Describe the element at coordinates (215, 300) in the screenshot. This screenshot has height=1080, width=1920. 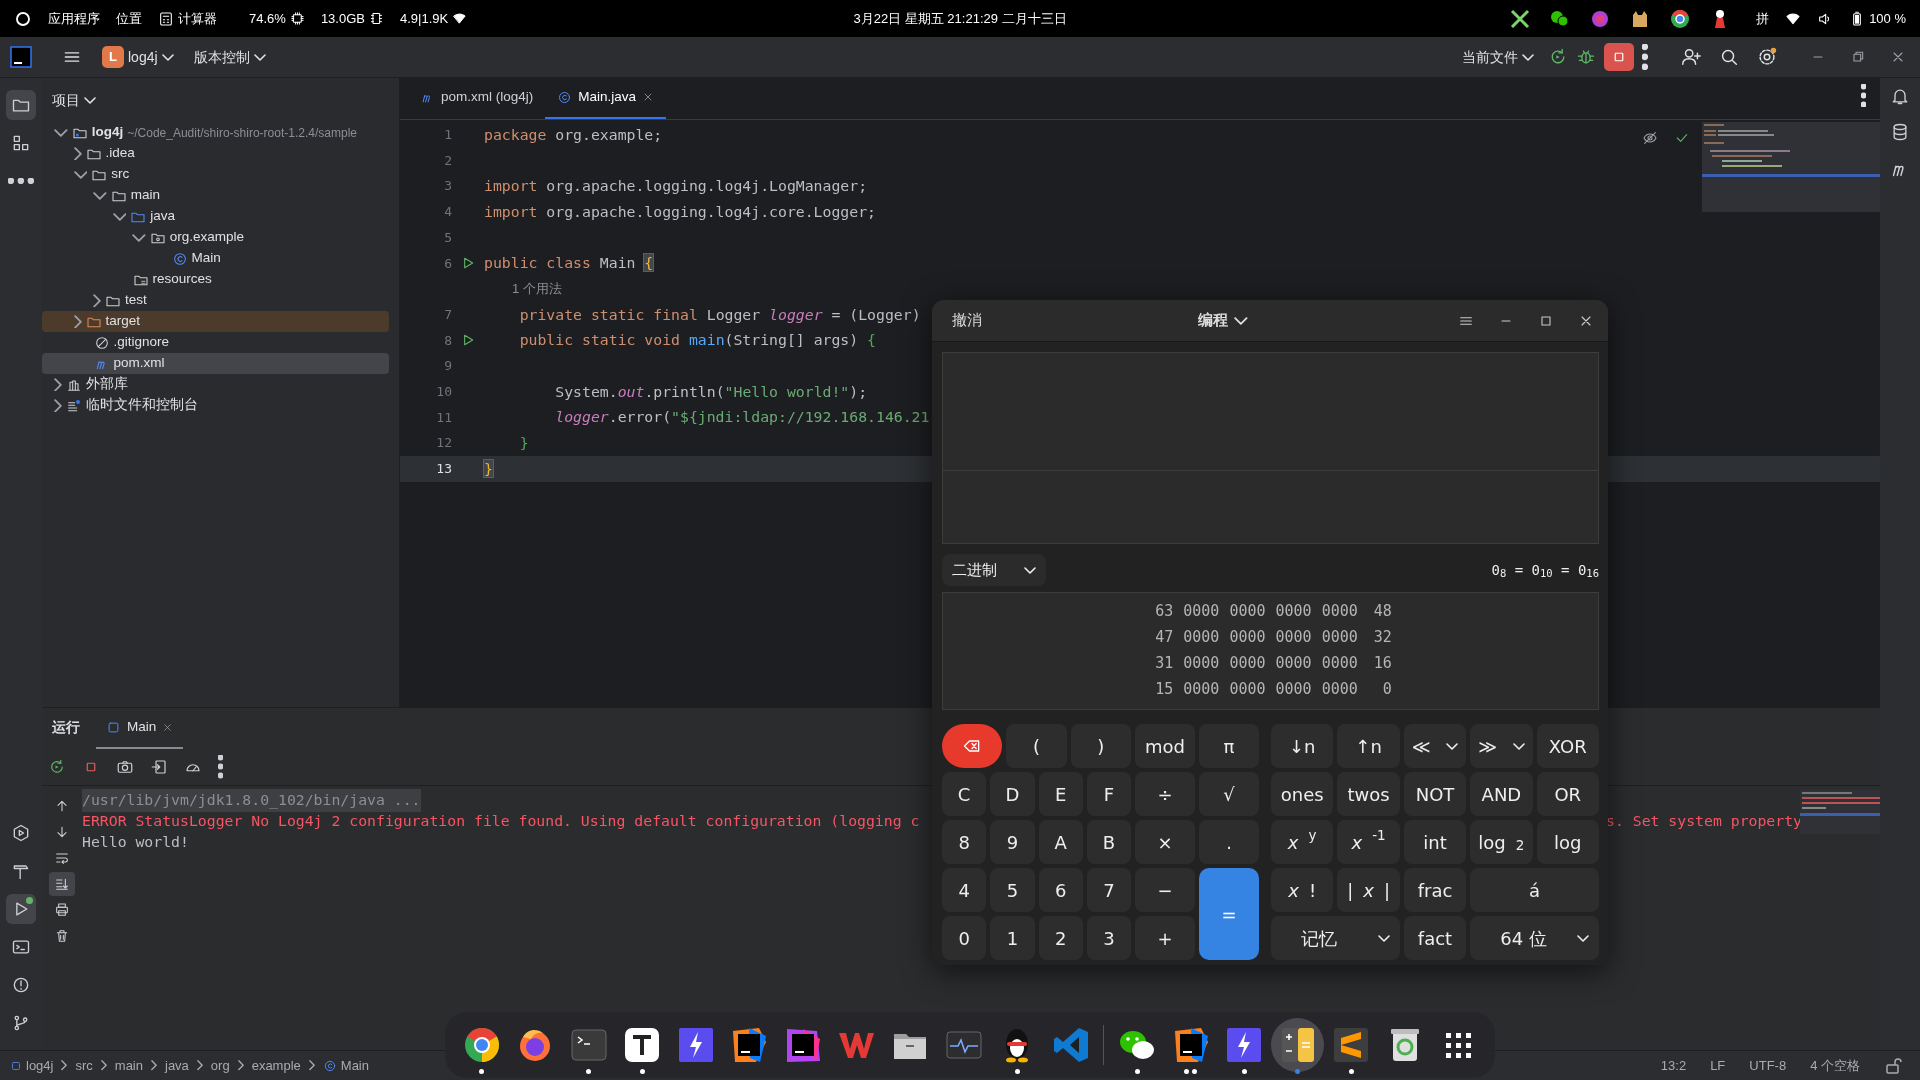
I see `tree-item: test` at that location.